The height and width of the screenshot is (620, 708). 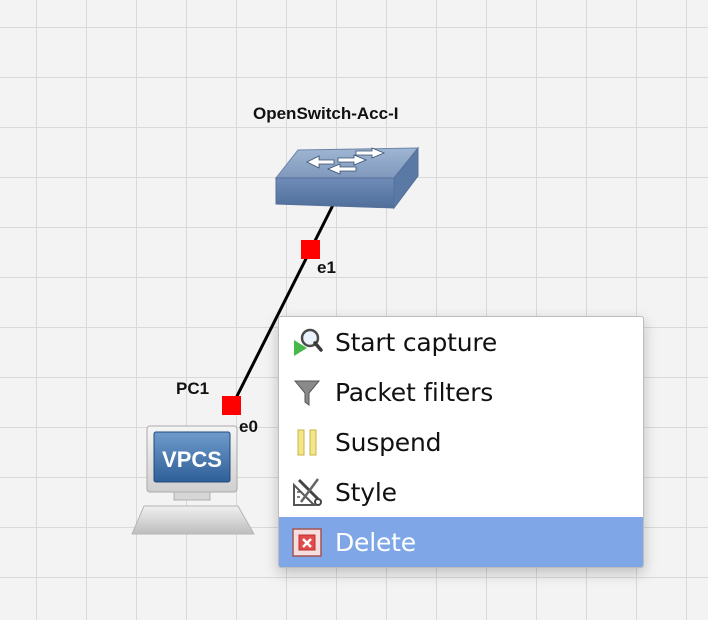 I want to click on style-icon, so click(x=307, y=492).